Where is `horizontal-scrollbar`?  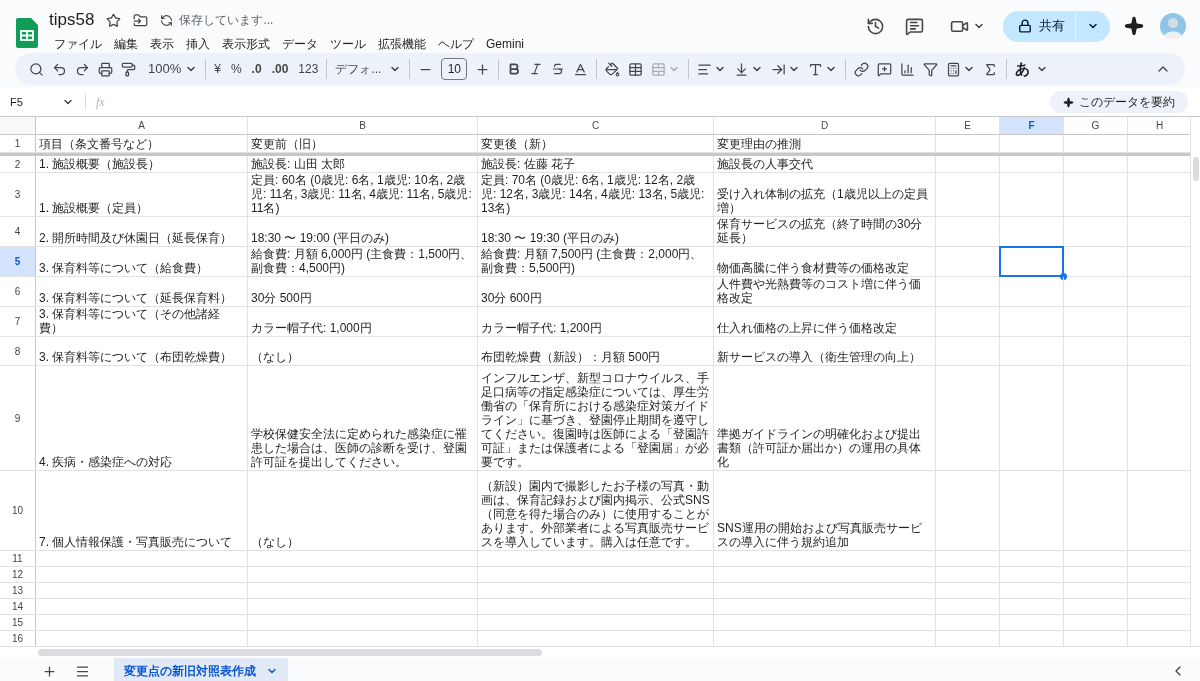
horizontal-scrollbar is located at coordinates (290, 652).